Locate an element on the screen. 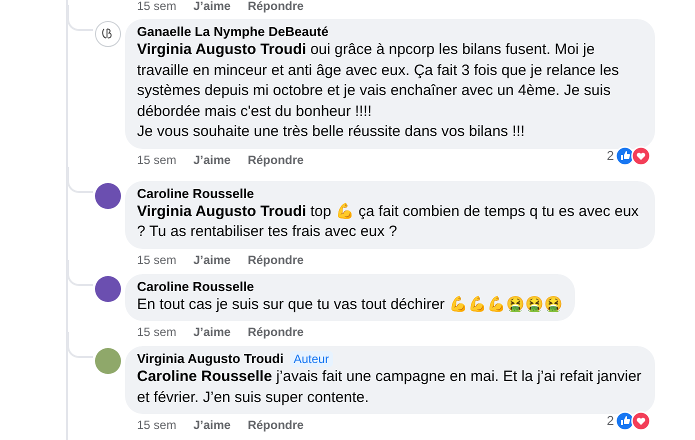 The height and width of the screenshot is (440, 695). logo-avatar is located at coordinates (108, 34).